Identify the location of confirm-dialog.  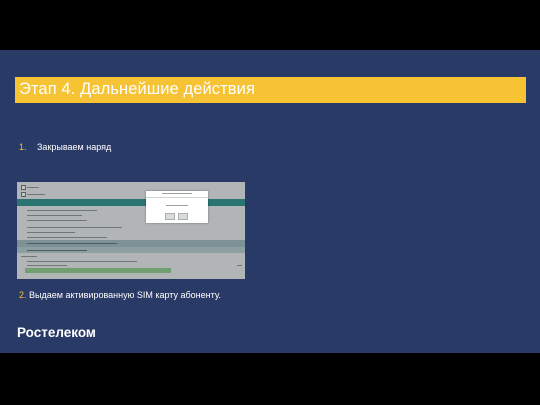
(177, 207).